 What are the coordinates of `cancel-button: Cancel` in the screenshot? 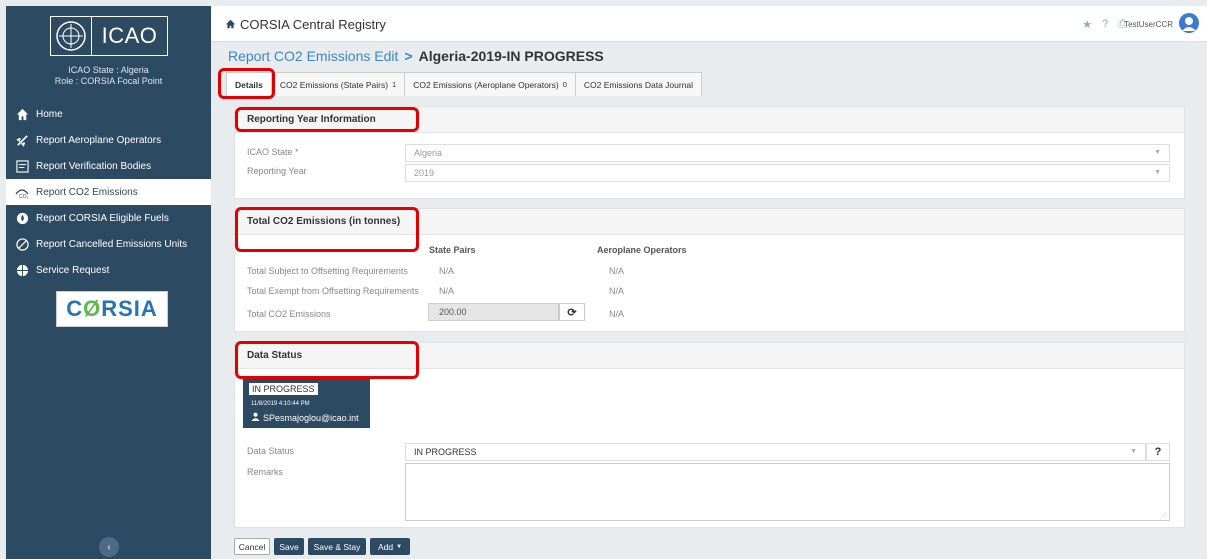 It's located at (252, 546).